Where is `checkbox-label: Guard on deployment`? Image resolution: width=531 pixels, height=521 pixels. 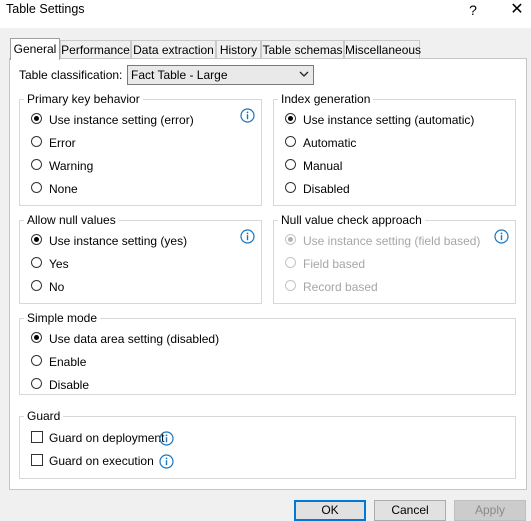
checkbox-label: Guard on deployment is located at coordinates (107, 438).